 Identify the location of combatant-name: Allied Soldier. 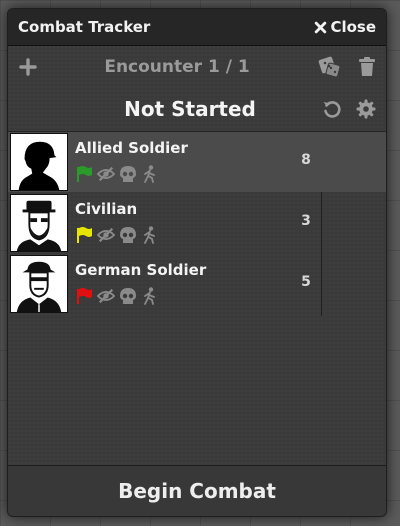
(131, 148).